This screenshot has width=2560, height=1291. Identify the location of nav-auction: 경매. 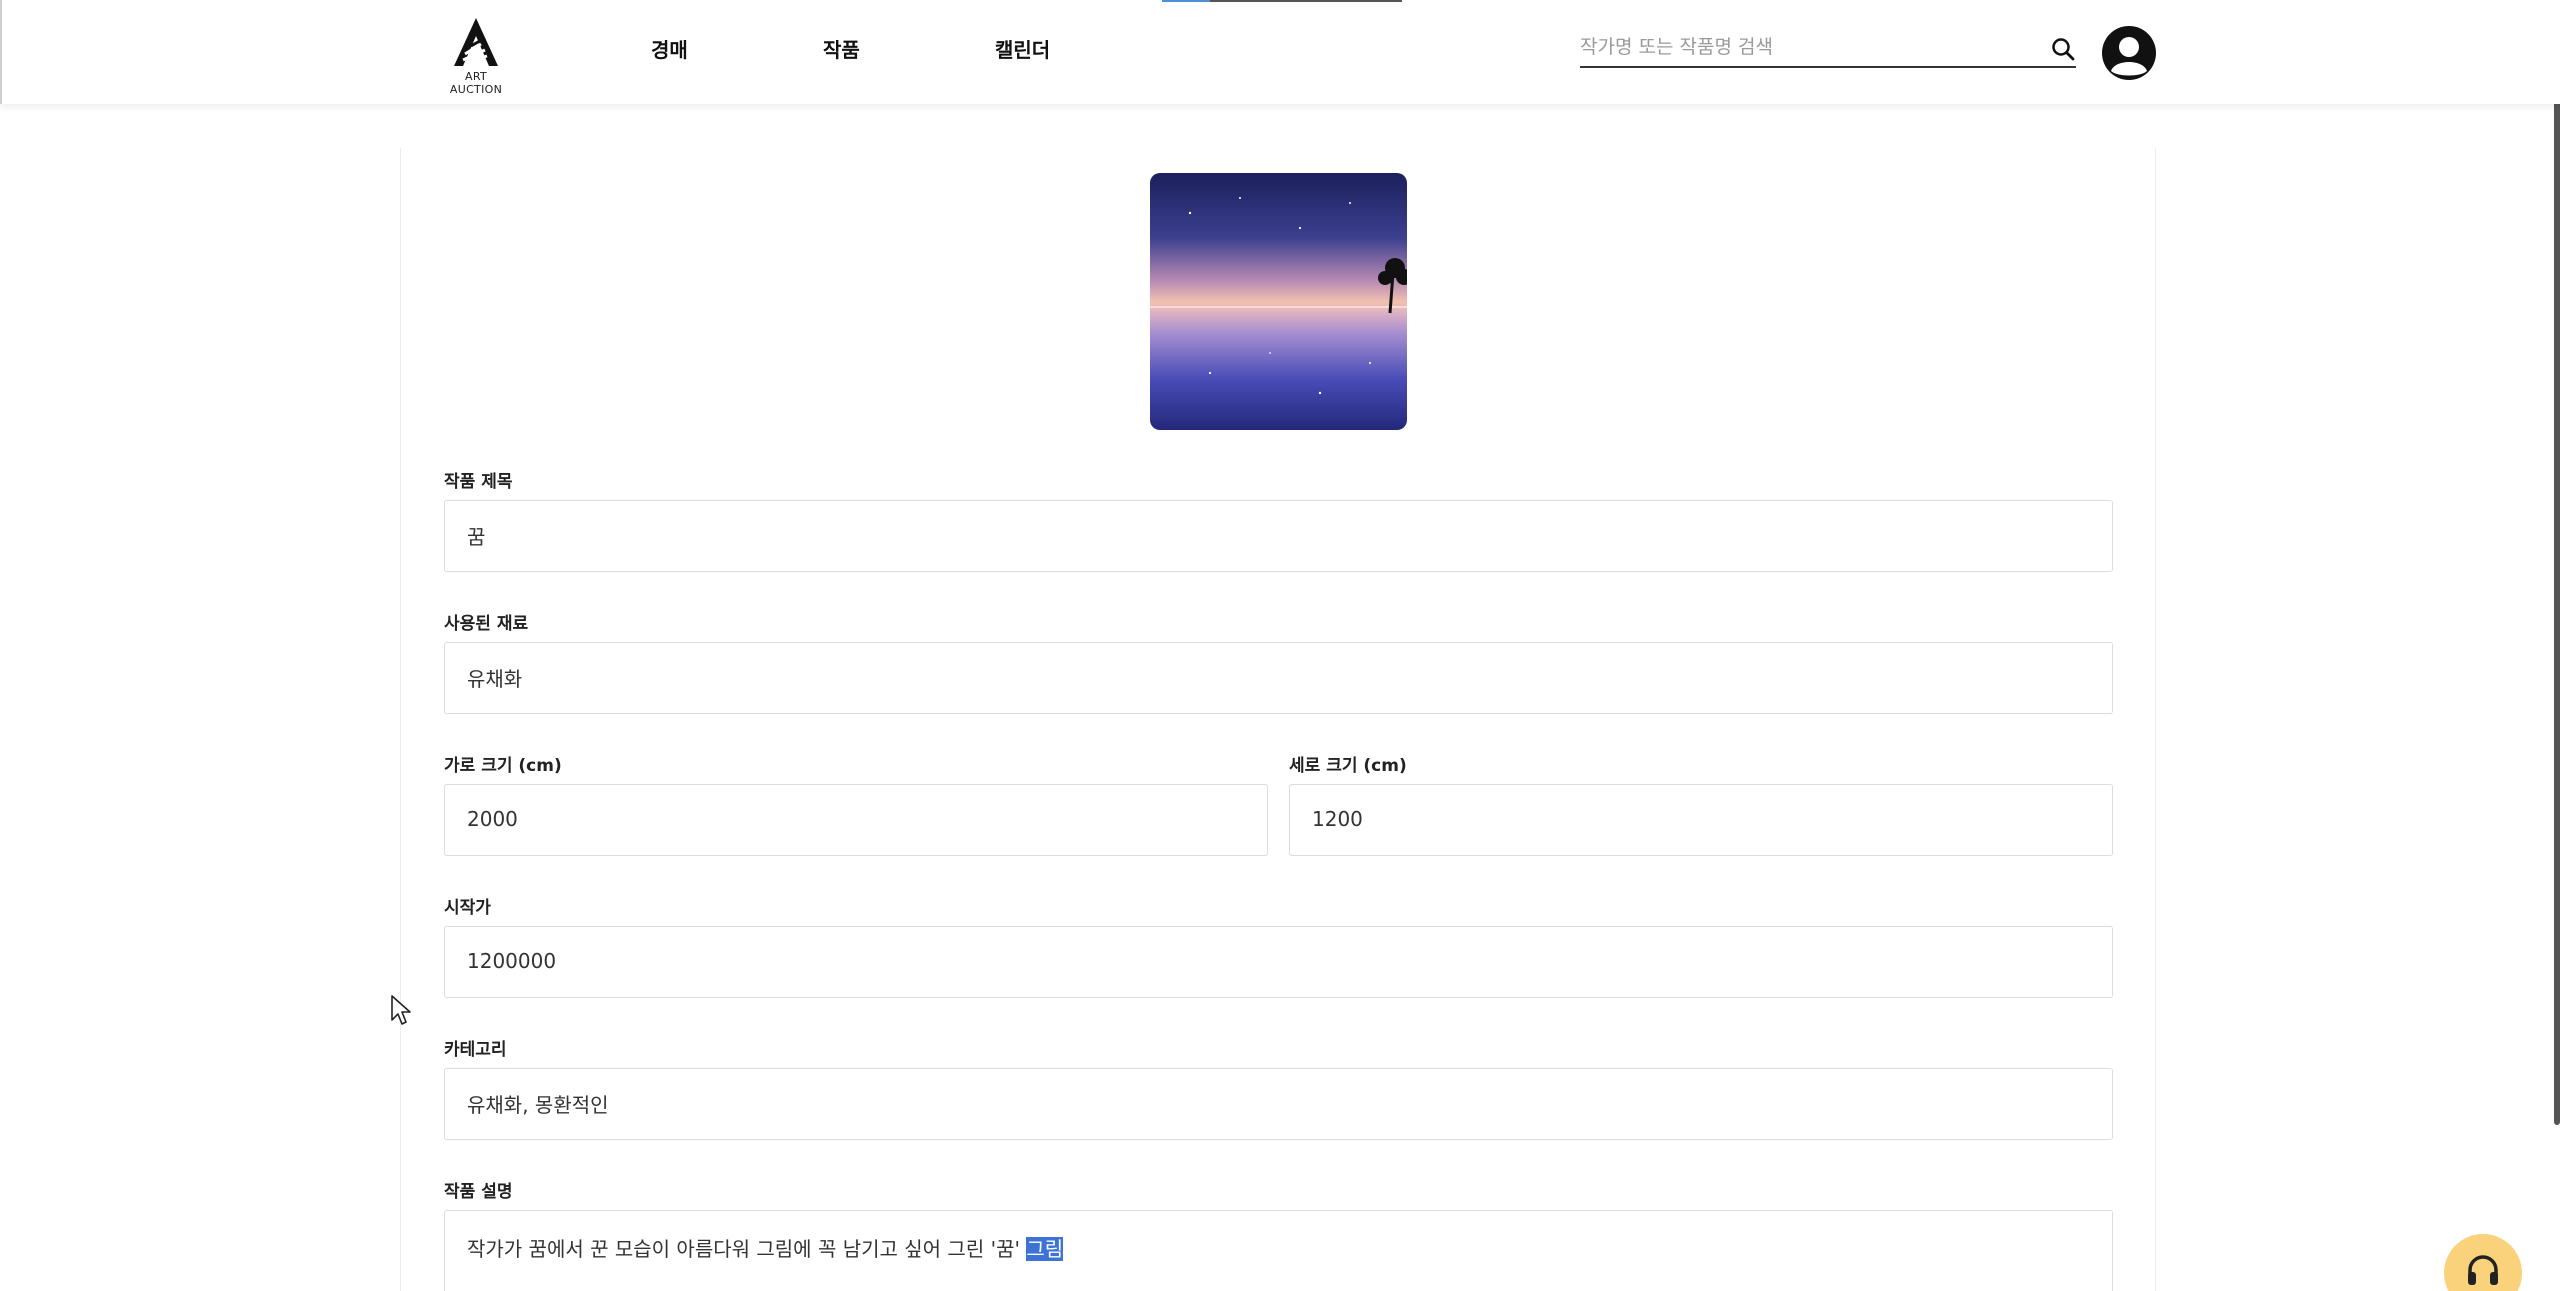
(669, 48).